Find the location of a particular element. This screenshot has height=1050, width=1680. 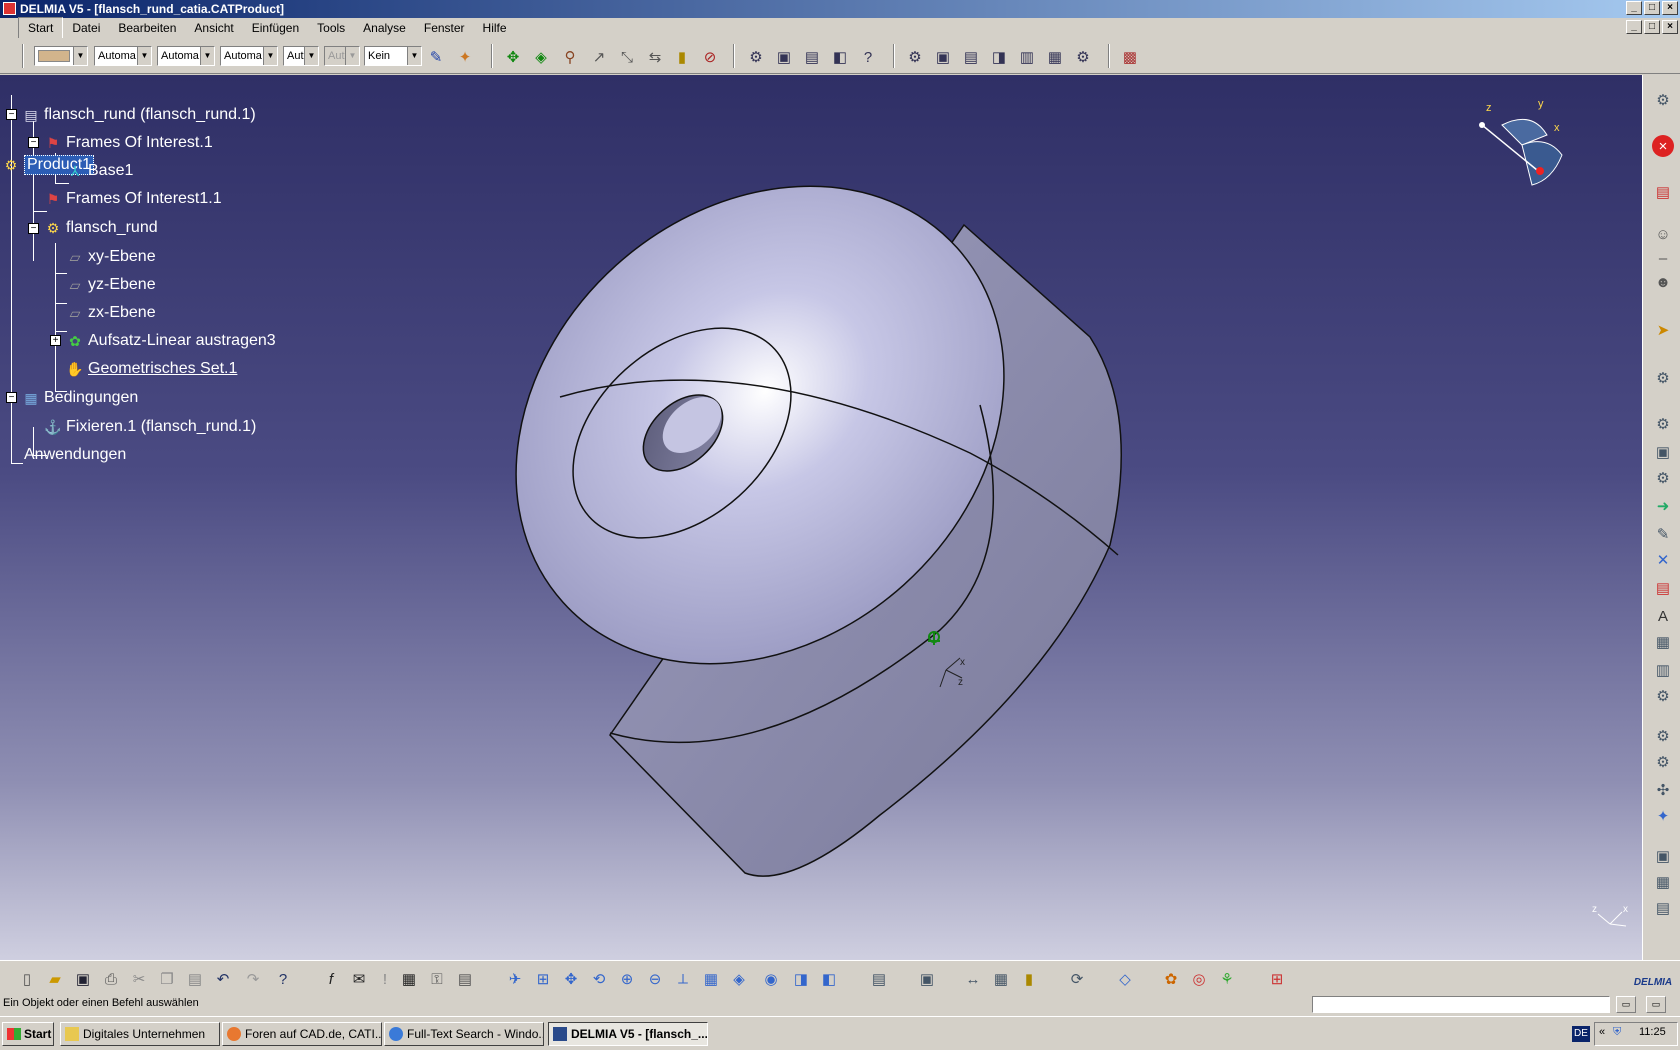

security-shield-icon: ⛨ is located at coordinates (1617, 1032).